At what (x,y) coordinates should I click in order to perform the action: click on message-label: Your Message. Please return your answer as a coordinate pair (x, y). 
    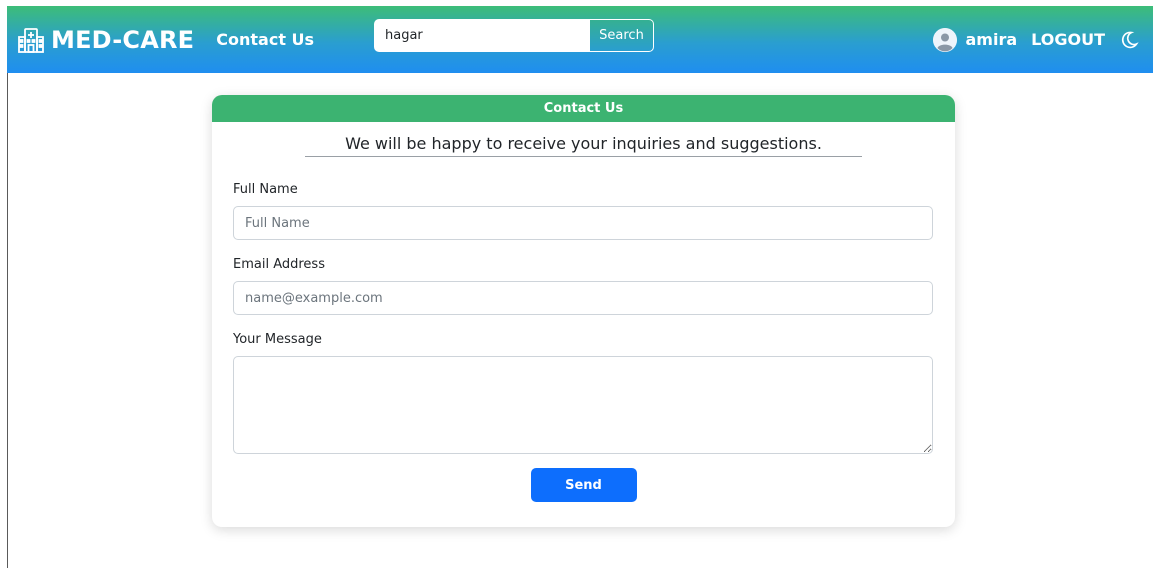
    Looking at the image, I should click on (277, 339).